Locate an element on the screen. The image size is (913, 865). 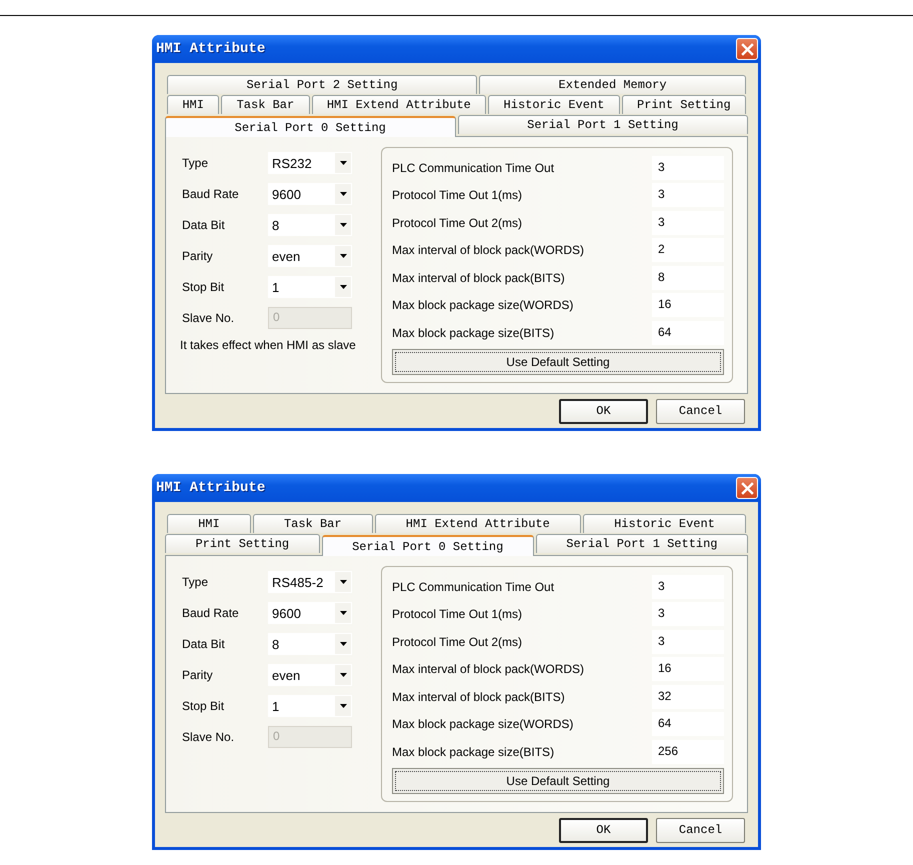
note-text: It takes effect when HMI as slave is located at coordinates (268, 345).